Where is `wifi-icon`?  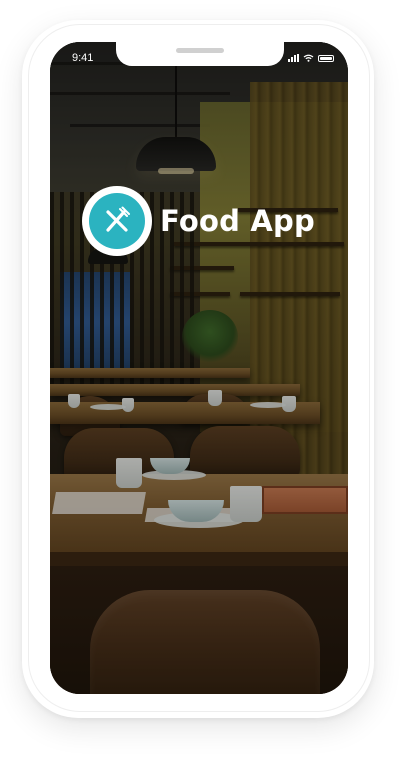
wifi-icon is located at coordinates (308, 58).